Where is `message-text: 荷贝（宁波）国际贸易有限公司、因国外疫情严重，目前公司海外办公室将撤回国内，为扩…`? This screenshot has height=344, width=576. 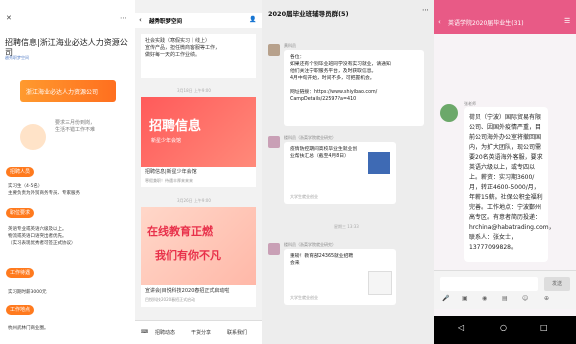
message-text: 荷贝（宁波）国际贸易有限公司、因国外疫情严重，目前公司海外办公室将撤回国内，为扩… is located at coordinates (512, 182).